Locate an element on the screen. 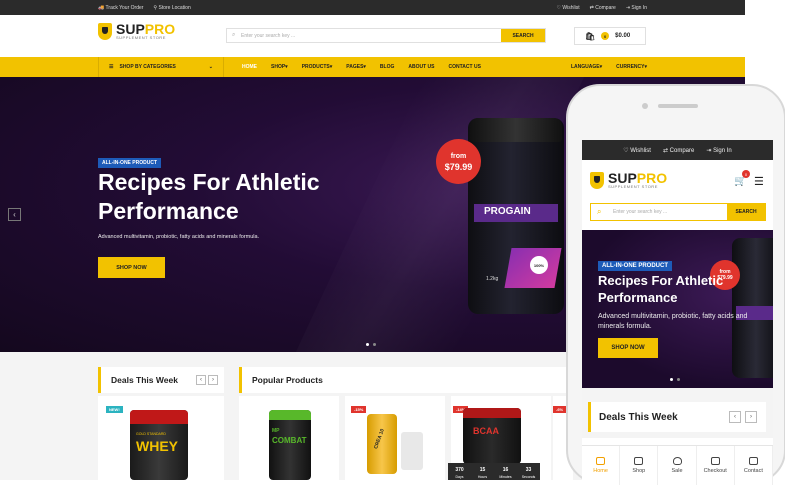 This screenshot has height=485, width=785. nav-about: ABOUT US is located at coordinates (421, 67).